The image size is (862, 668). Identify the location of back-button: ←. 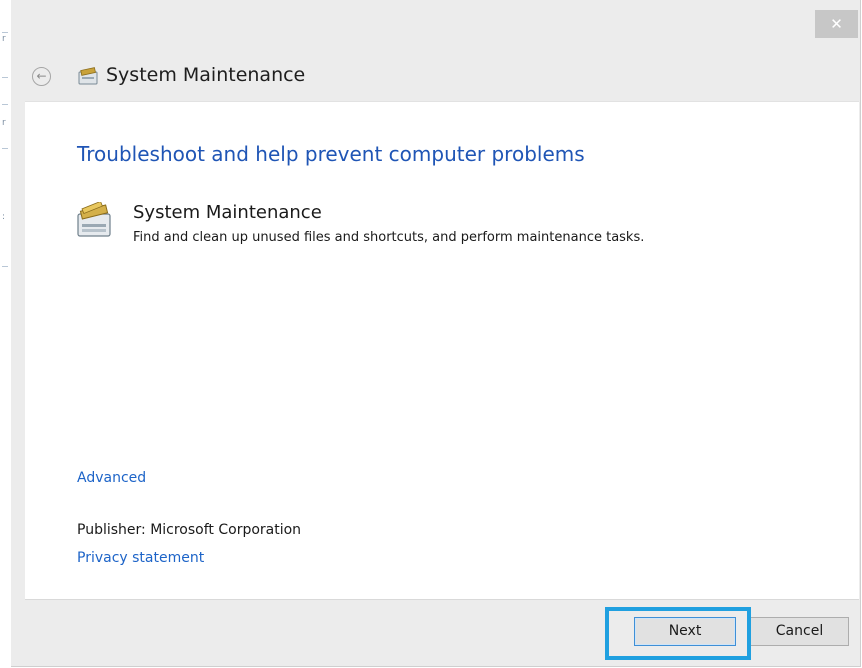
(41, 76).